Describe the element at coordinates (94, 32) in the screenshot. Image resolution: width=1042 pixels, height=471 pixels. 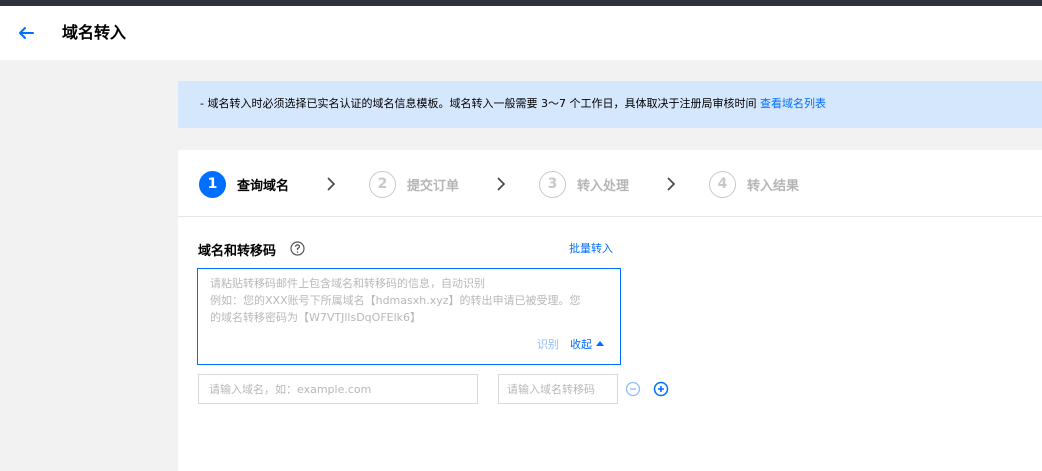
I see `page-title: 域名转入` at that location.